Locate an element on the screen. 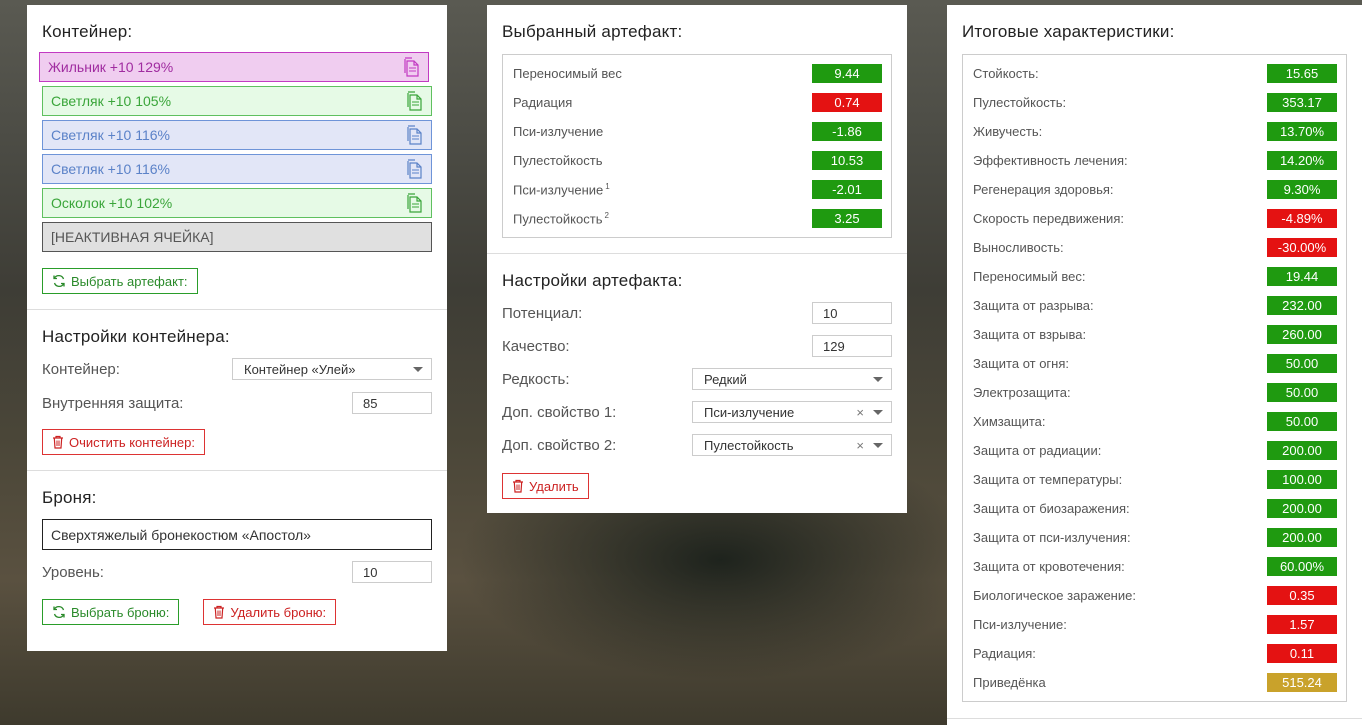 This screenshot has width=1362, height=725. armor-input: Сверхтяжелый бронекостюм «Апостол» is located at coordinates (237, 534).